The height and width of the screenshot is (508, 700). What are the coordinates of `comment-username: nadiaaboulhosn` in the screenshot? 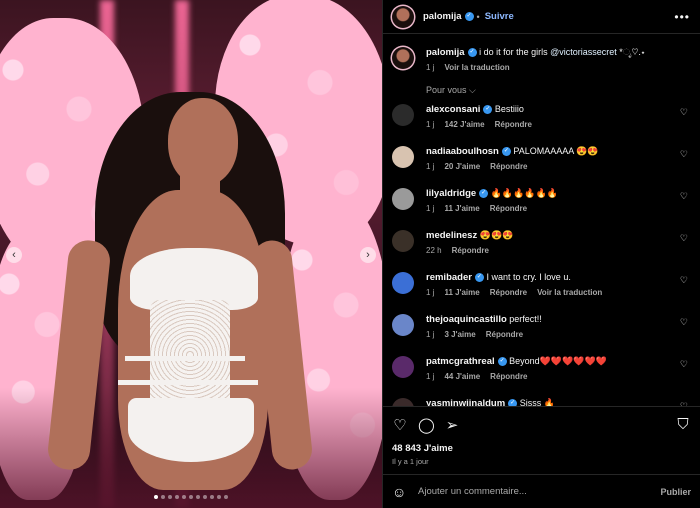 It's located at (462, 151).